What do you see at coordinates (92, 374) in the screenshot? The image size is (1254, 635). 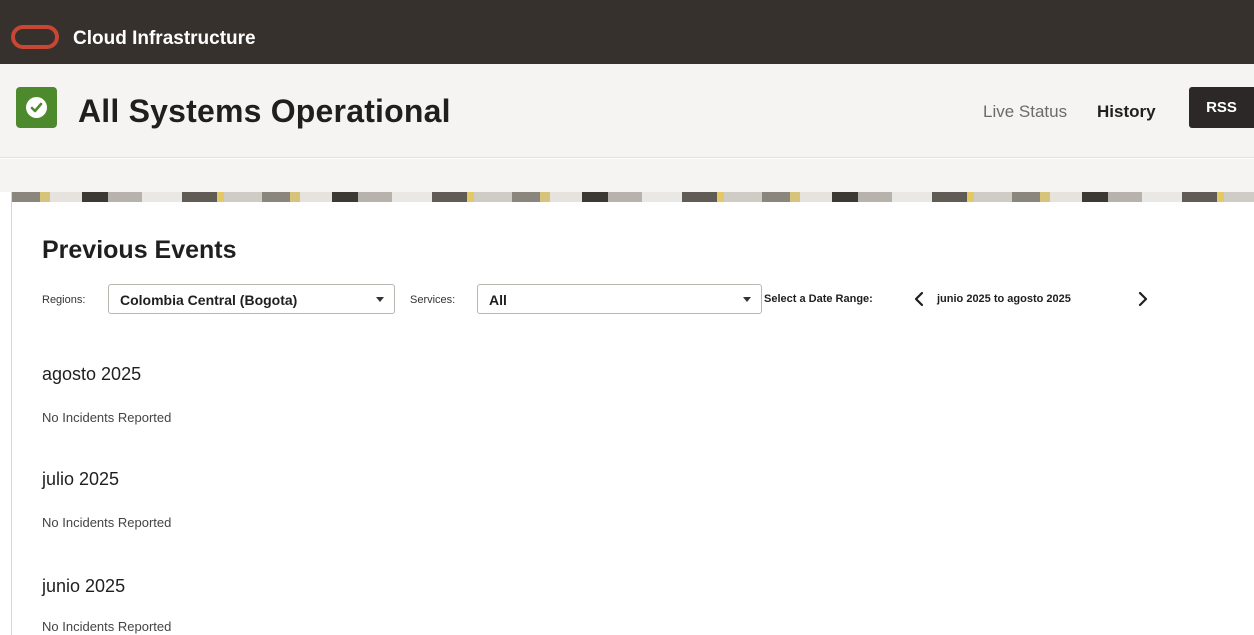 I see `month-heading: agosto 2025` at bounding box center [92, 374].